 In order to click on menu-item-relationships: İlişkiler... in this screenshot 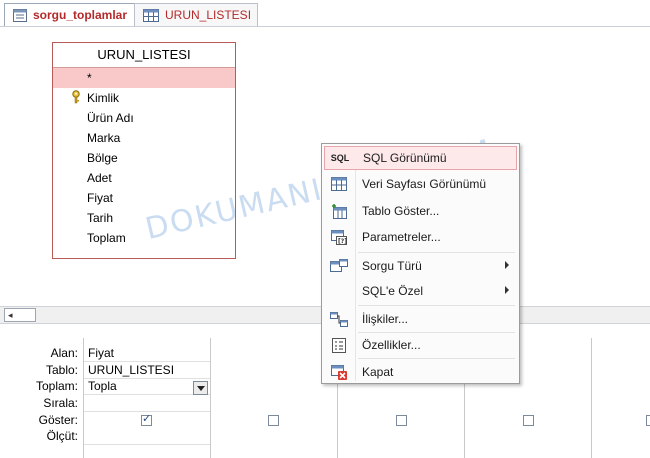, I will do `click(420, 319)`.